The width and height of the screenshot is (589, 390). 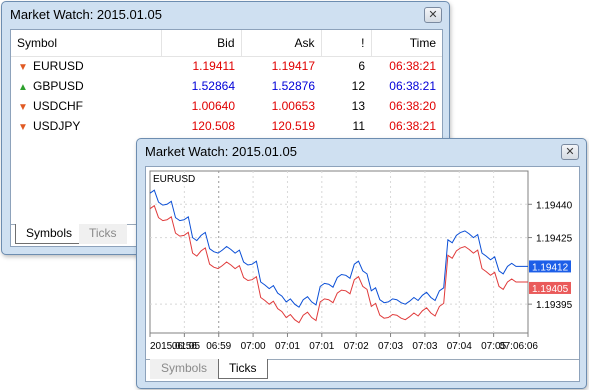 What do you see at coordinates (86, 126) in the screenshot?
I see `symbol-cell: ▼ USDJPY` at bounding box center [86, 126].